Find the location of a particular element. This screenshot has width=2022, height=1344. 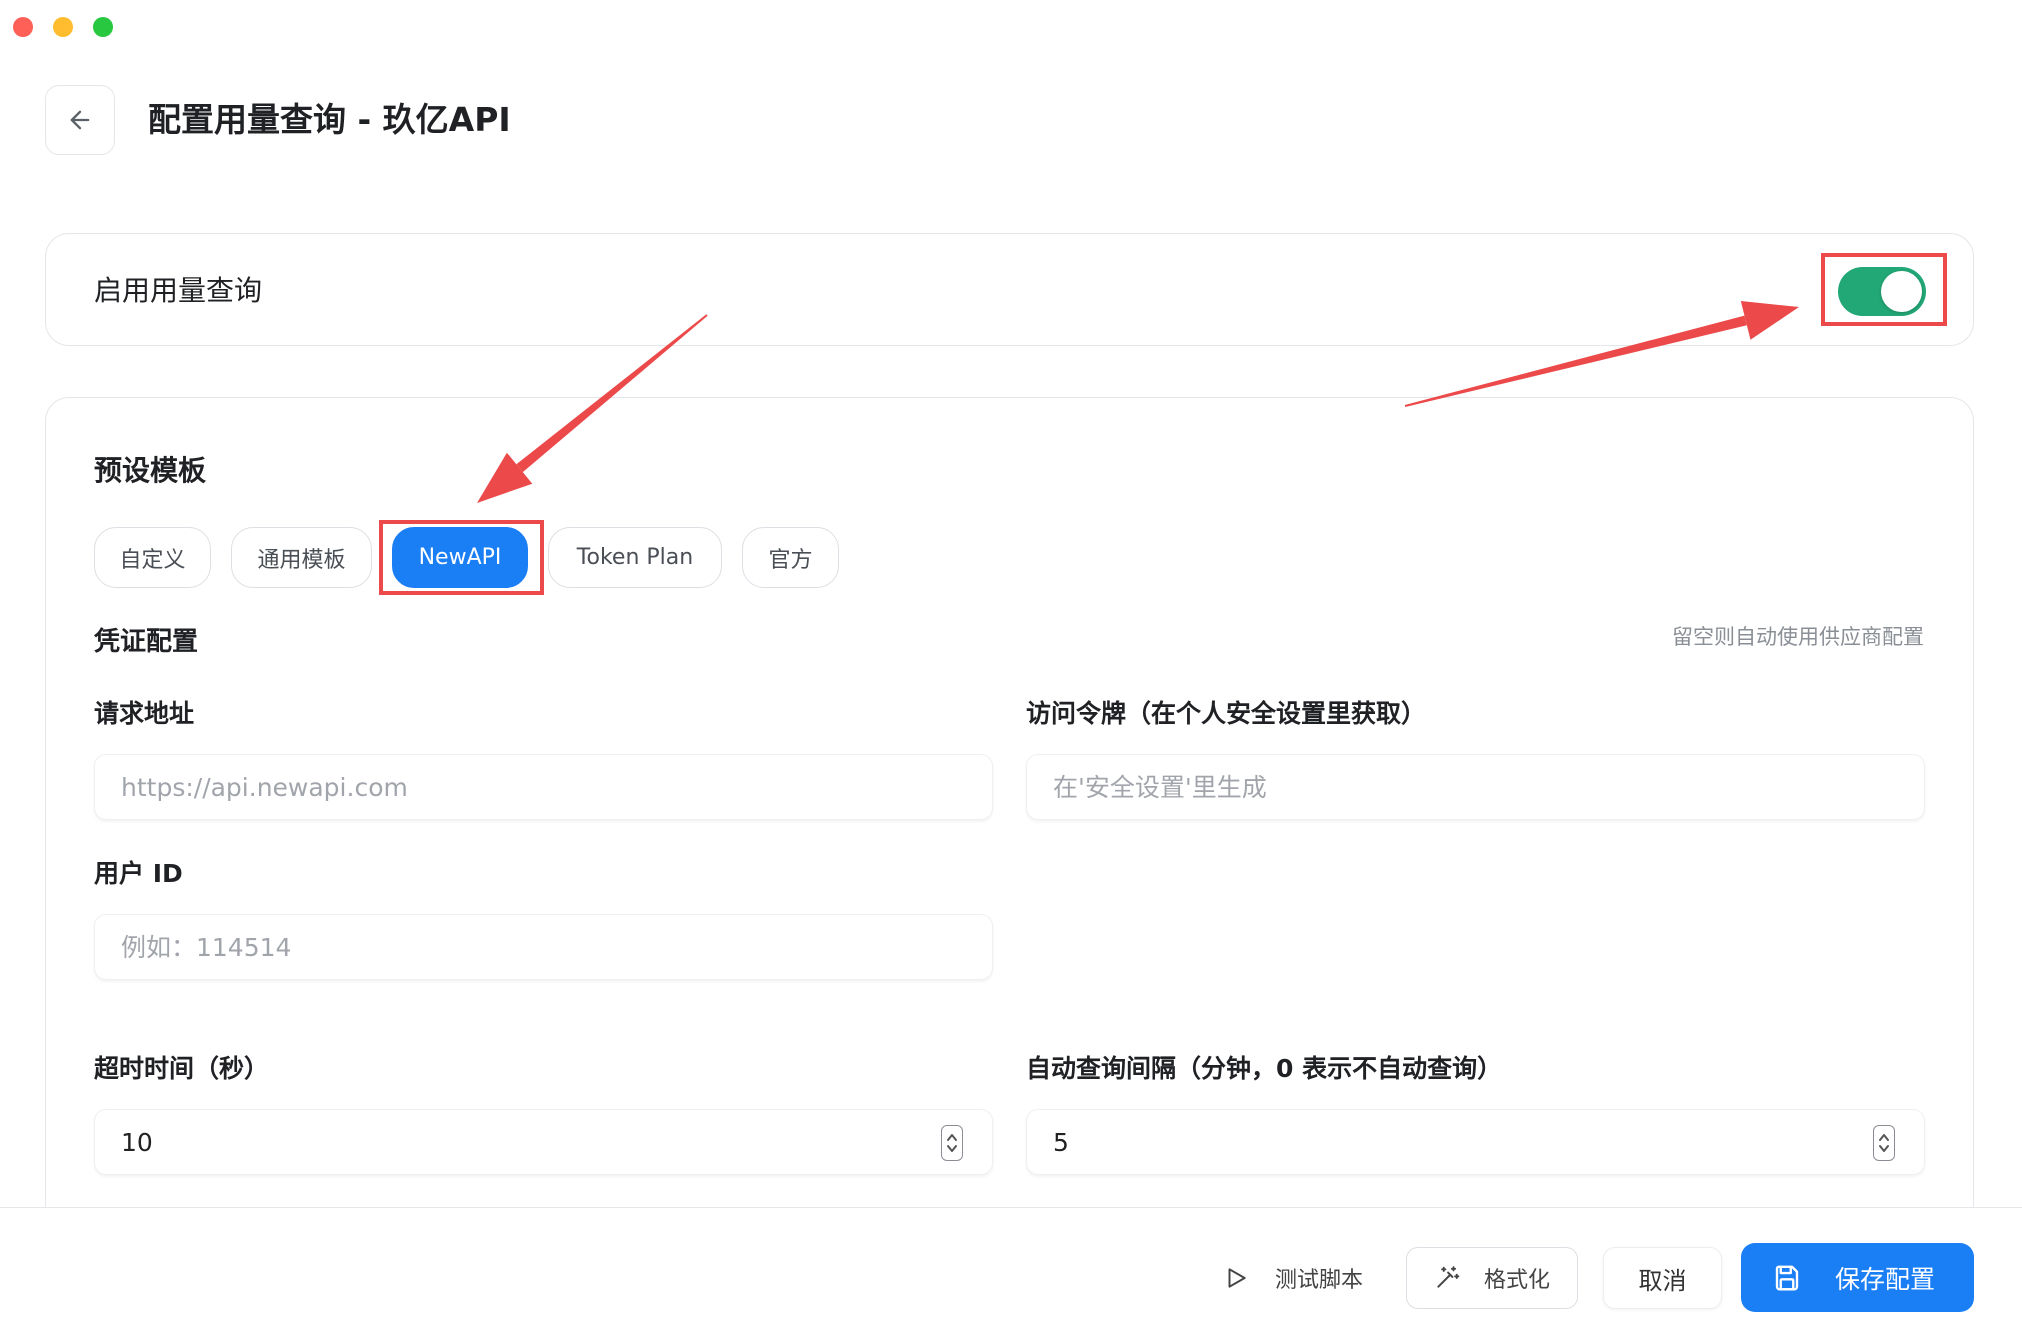

user-id-field is located at coordinates (543, 947).